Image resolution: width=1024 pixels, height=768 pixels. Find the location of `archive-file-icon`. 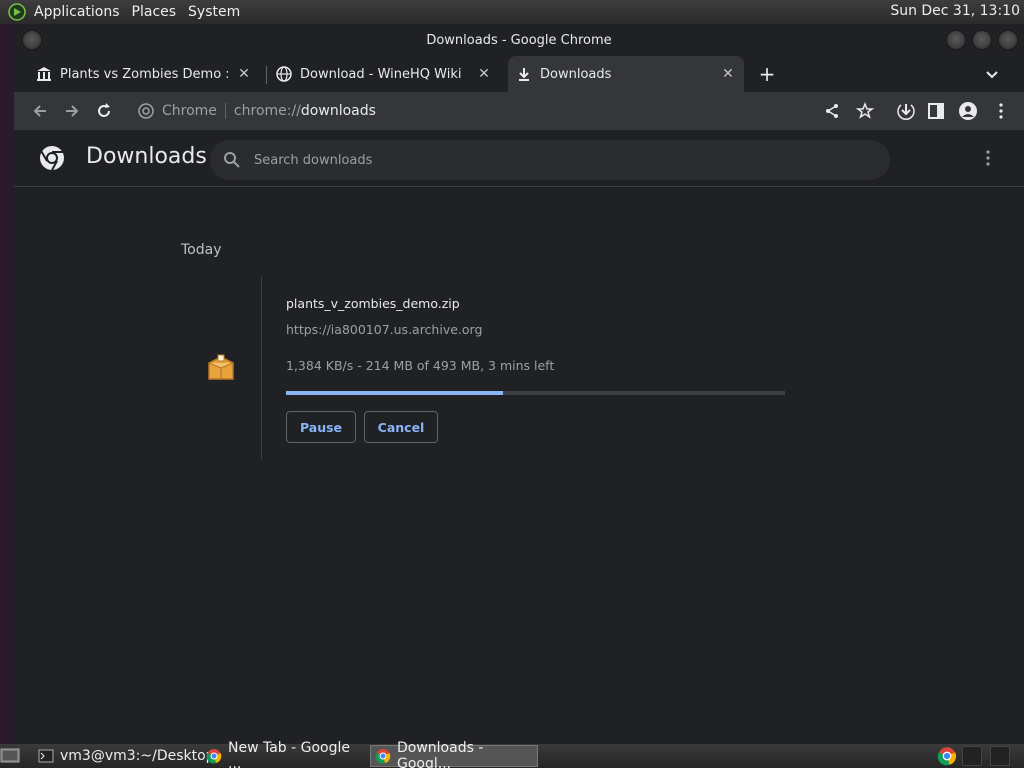

archive-file-icon is located at coordinates (221, 368).